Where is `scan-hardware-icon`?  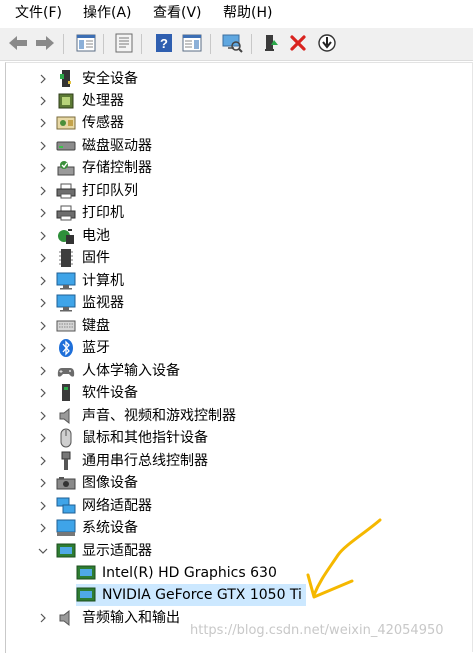 scan-hardware-icon is located at coordinates (232, 43).